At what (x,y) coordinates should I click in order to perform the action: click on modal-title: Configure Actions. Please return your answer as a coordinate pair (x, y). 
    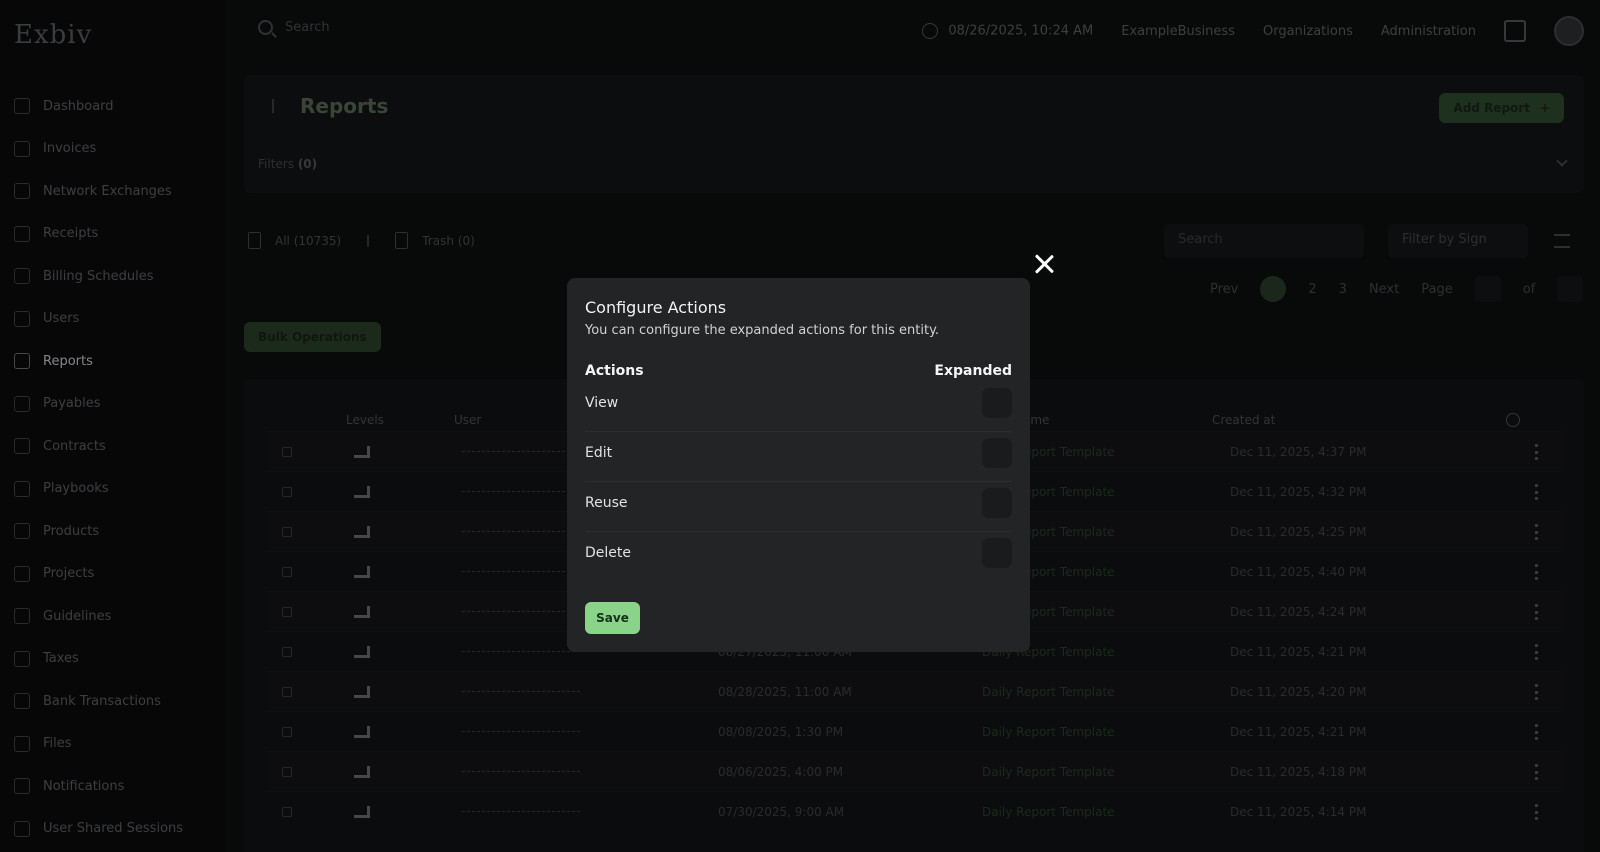
    Looking at the image, I should click on (656, 307).